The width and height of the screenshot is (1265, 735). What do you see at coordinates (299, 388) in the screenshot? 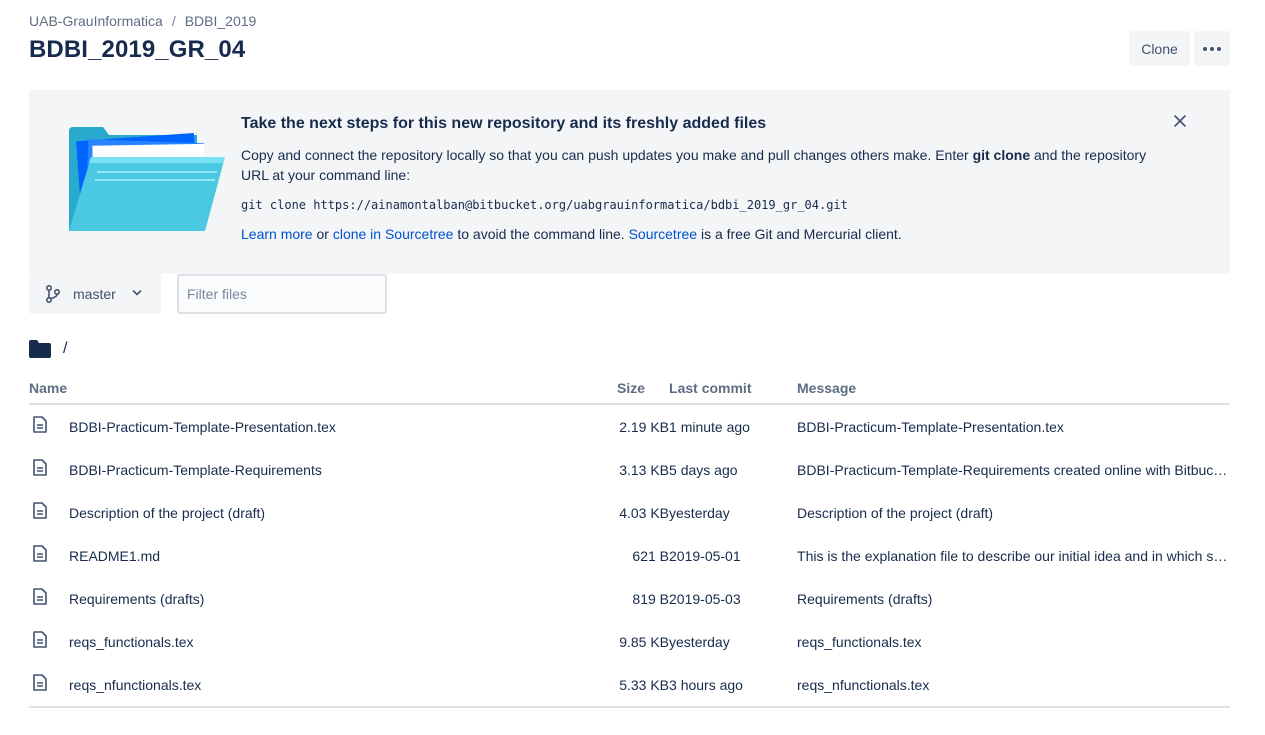
I see `column-header-name: Name` at bounding box center [299, 388].